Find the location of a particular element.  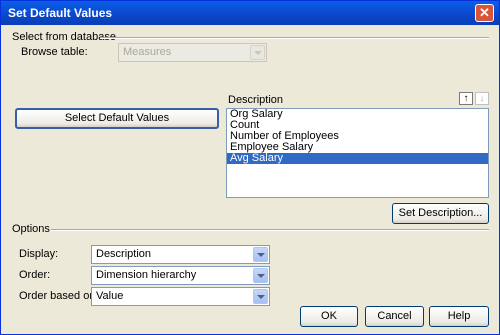

select-default-values-button: Select Default Values is located at coordinates (117, 118).